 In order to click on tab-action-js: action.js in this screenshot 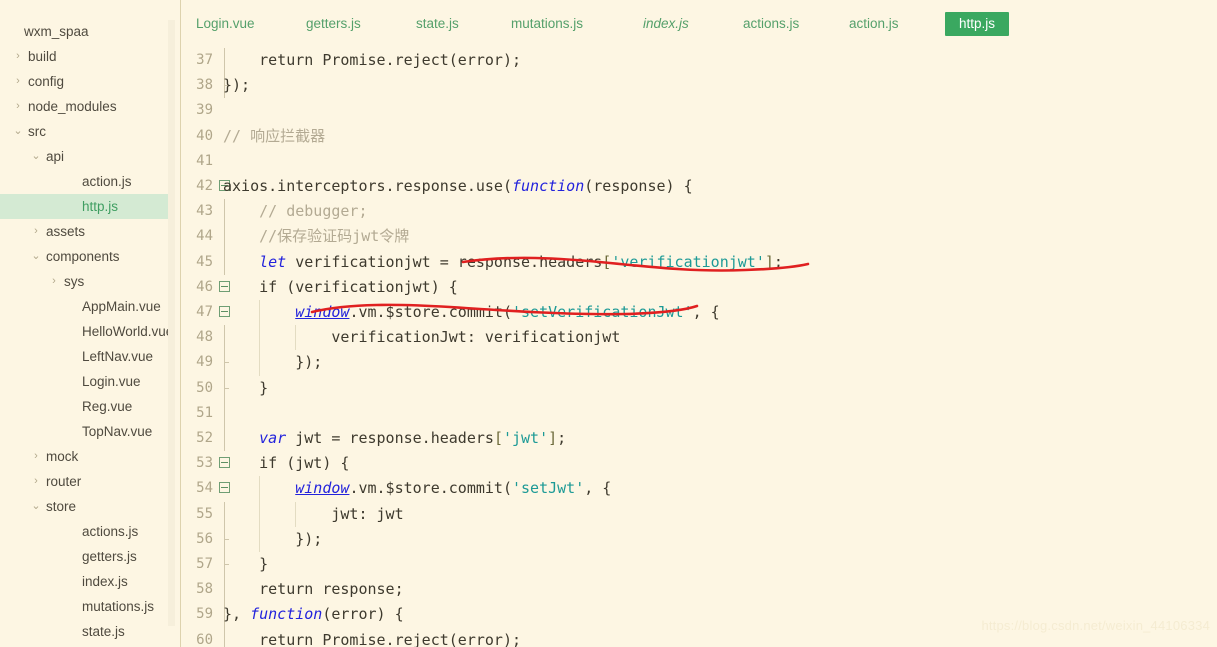, I will do `click(874, 24)`.